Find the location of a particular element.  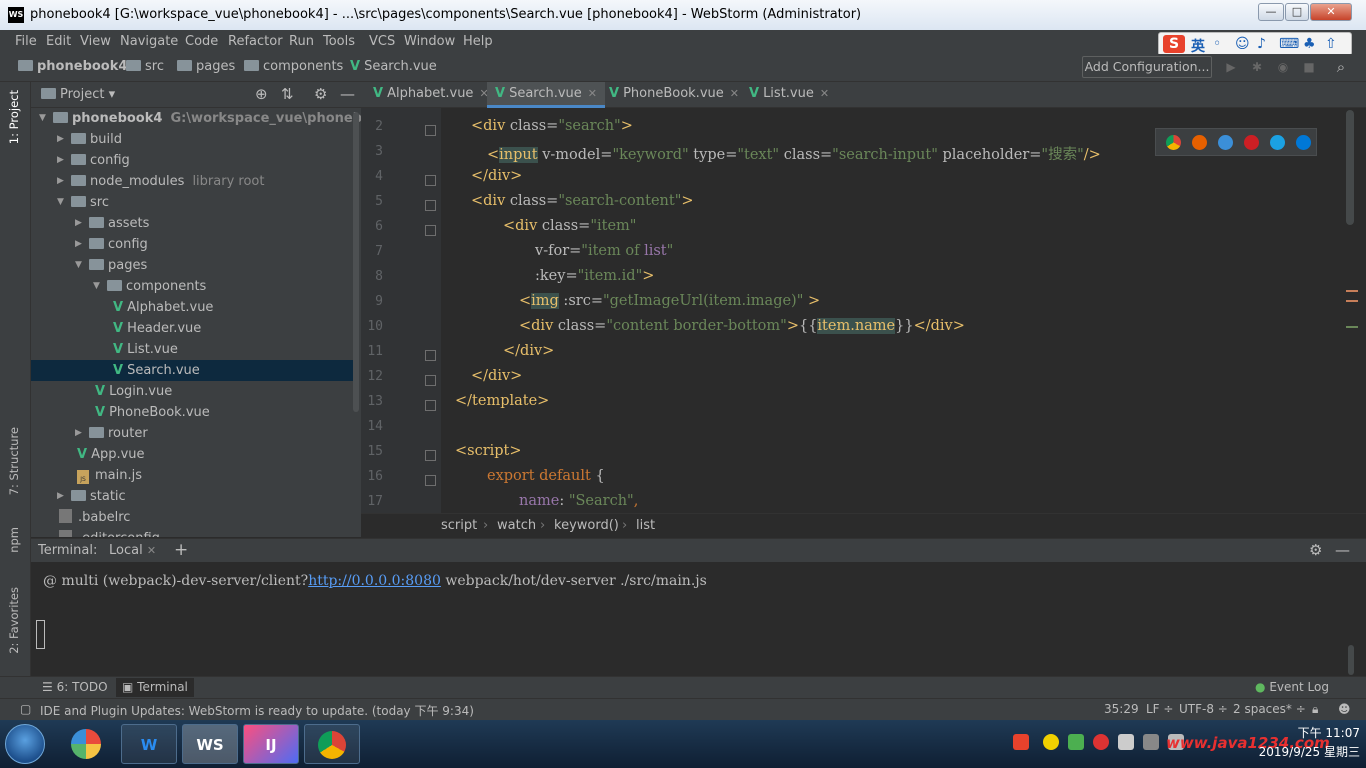

gear-icon: ⚙ is located at coordinates (320, 94).